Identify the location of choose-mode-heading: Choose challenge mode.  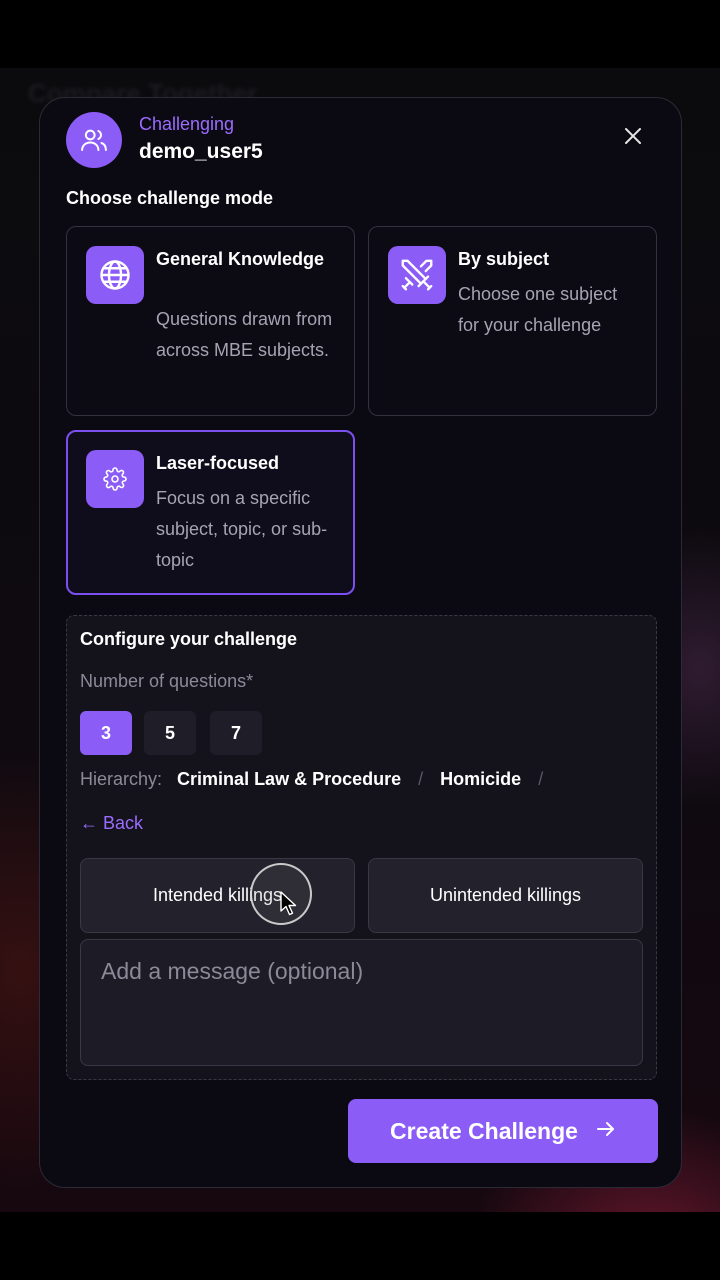
(170, 198).